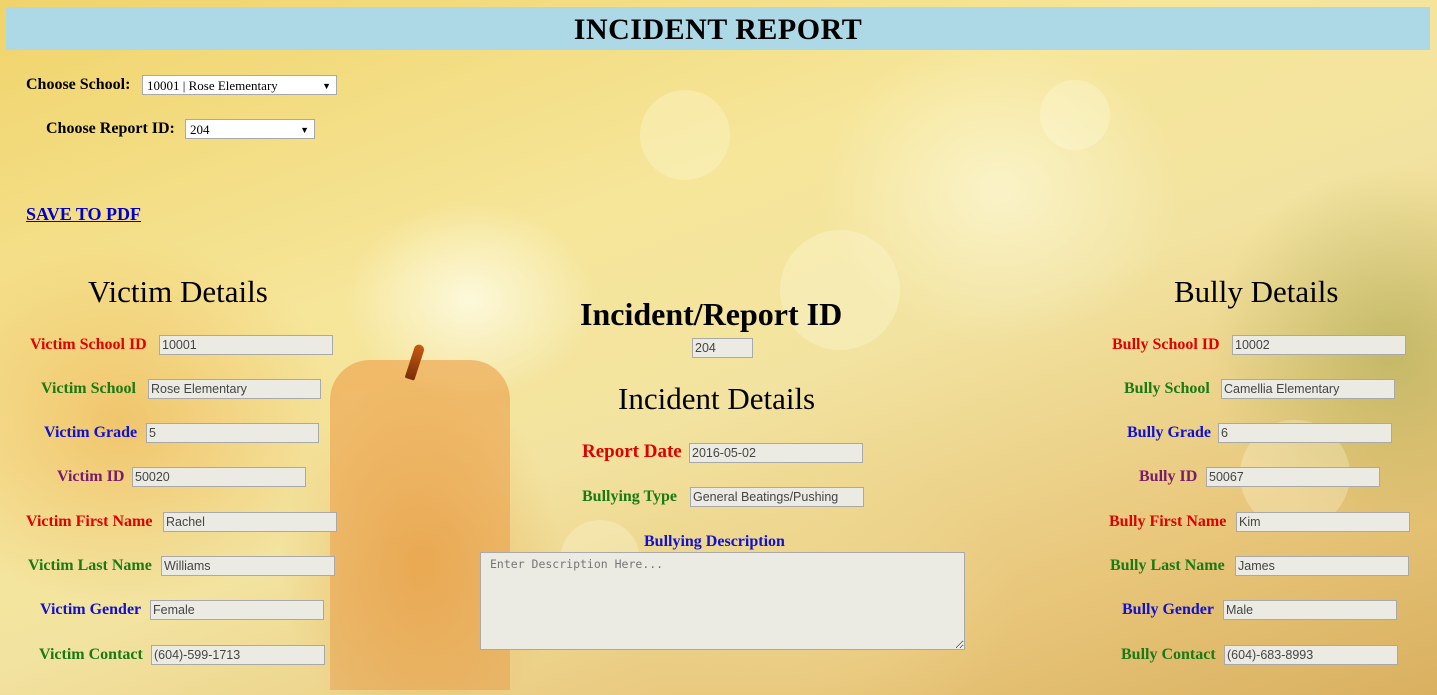  I want to click on victim-gender-label: Victim Gender, so click(91, 609).